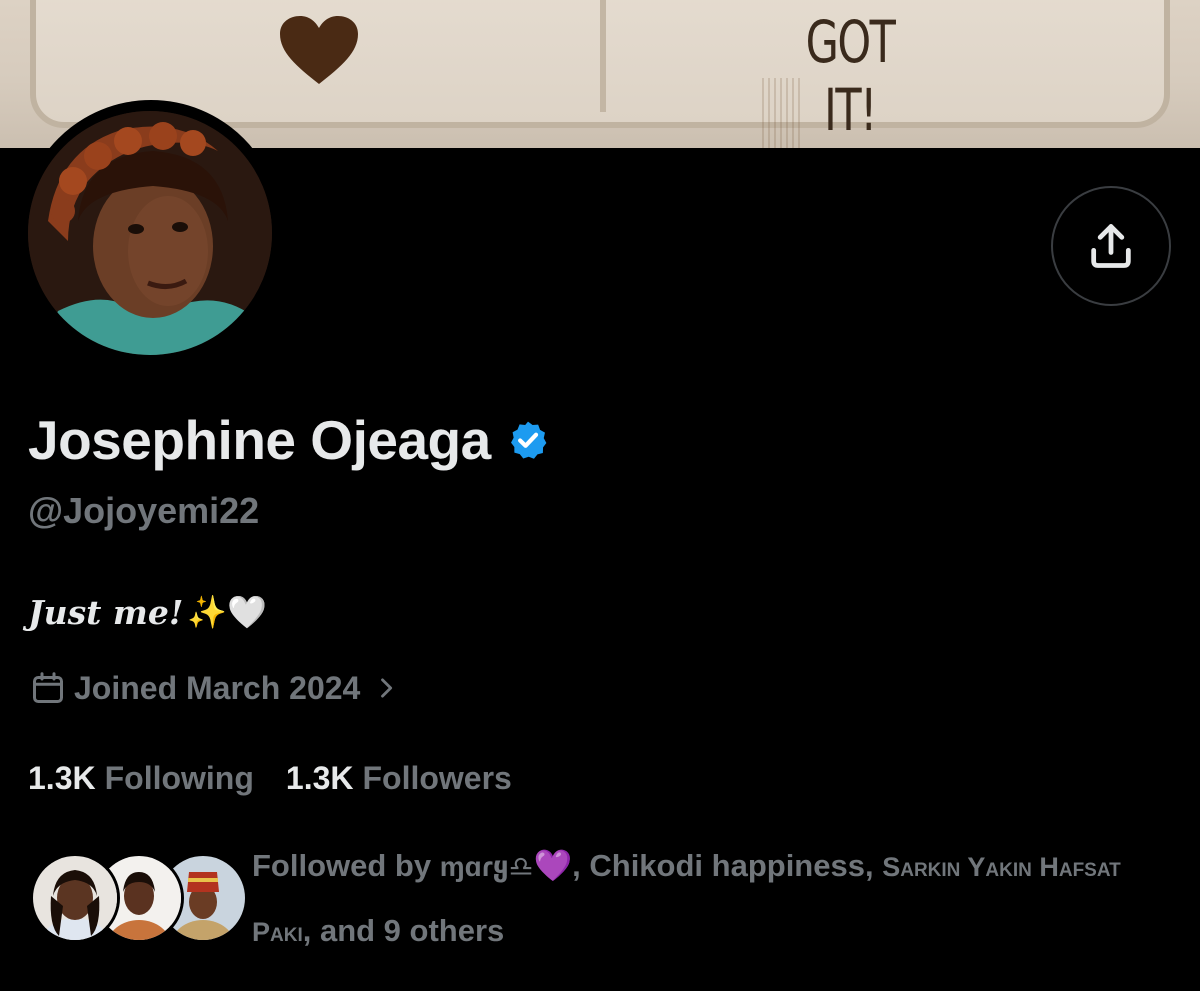 The width and height of the screenshot is (1200, 991). I want to click on joined-date-link: Joined March 2024, so click(215, 688).